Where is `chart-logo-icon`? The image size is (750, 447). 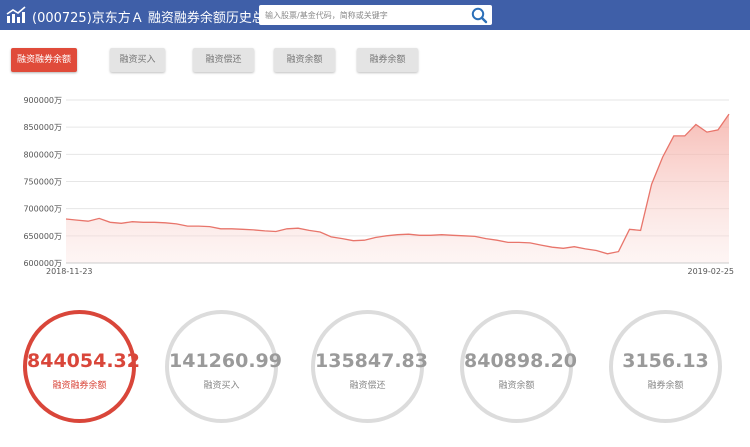 chart-logo-icon is located at coordinates (16, 14).